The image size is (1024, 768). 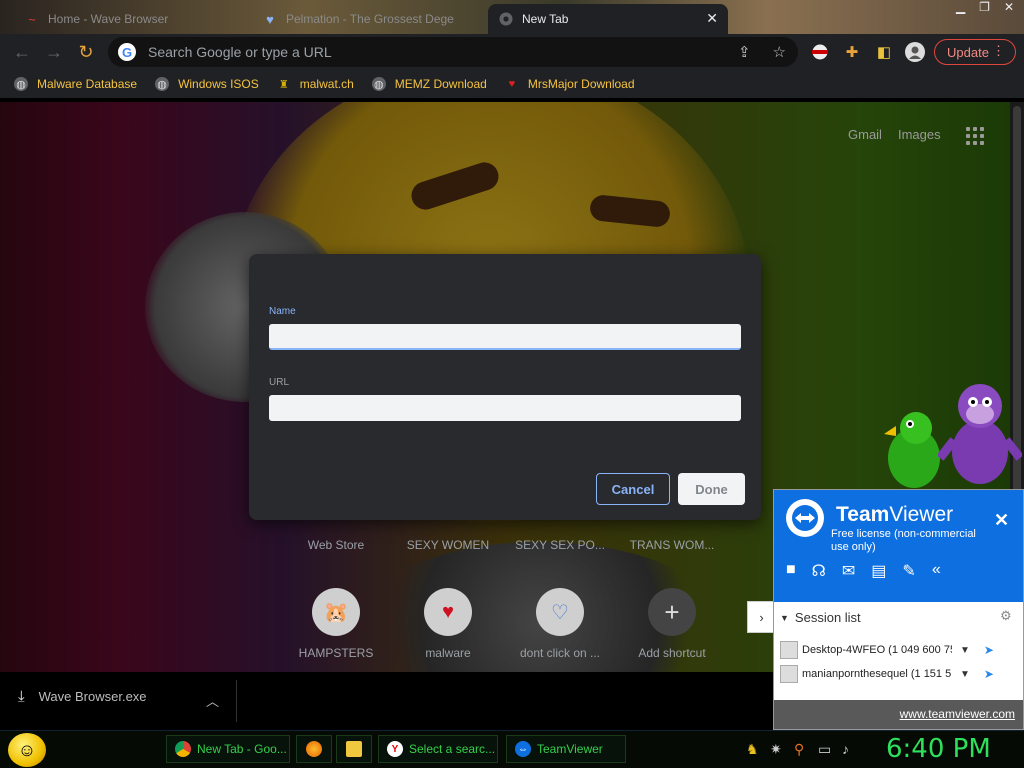 What do you see at coordinates (448, 624) in the screenshot?
I see `shortcut-malware: ♥ malware` at bounding box center [448, 624].